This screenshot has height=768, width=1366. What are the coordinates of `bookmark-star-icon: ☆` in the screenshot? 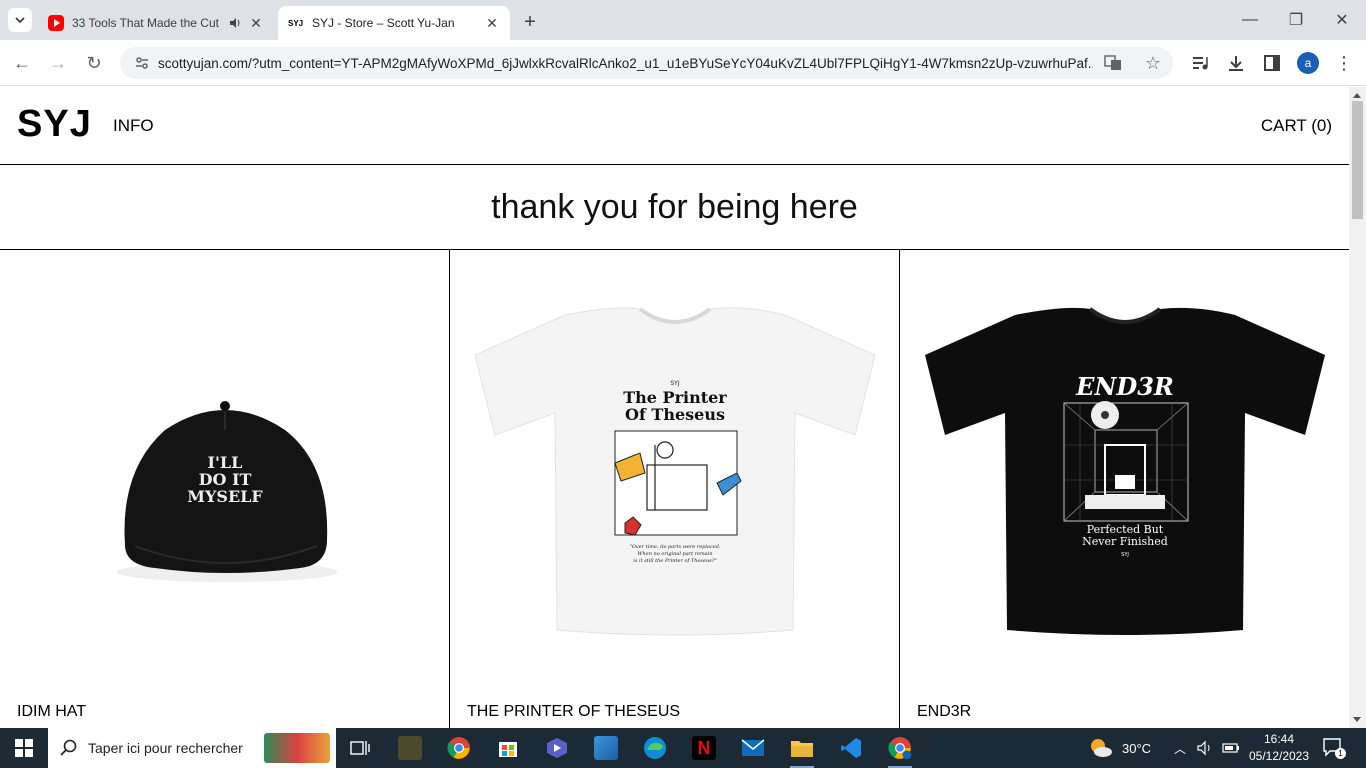 It's located at (1153, 63).